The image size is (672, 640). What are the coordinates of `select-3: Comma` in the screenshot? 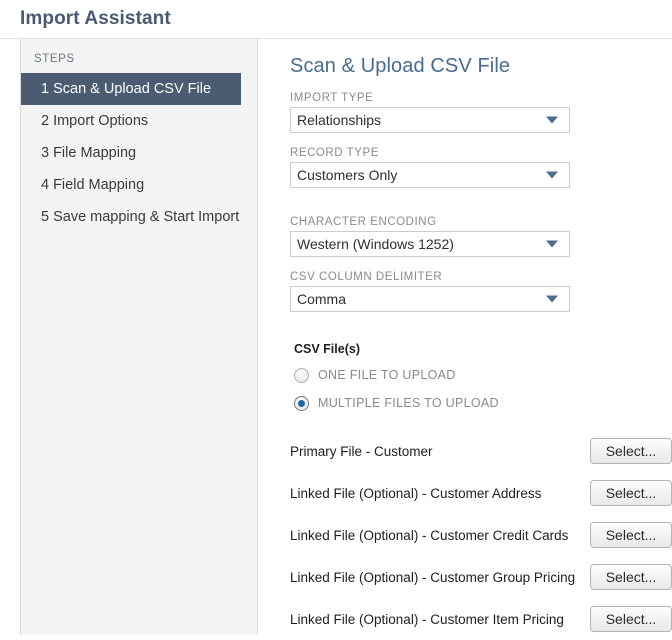 It's located at (430, 299).